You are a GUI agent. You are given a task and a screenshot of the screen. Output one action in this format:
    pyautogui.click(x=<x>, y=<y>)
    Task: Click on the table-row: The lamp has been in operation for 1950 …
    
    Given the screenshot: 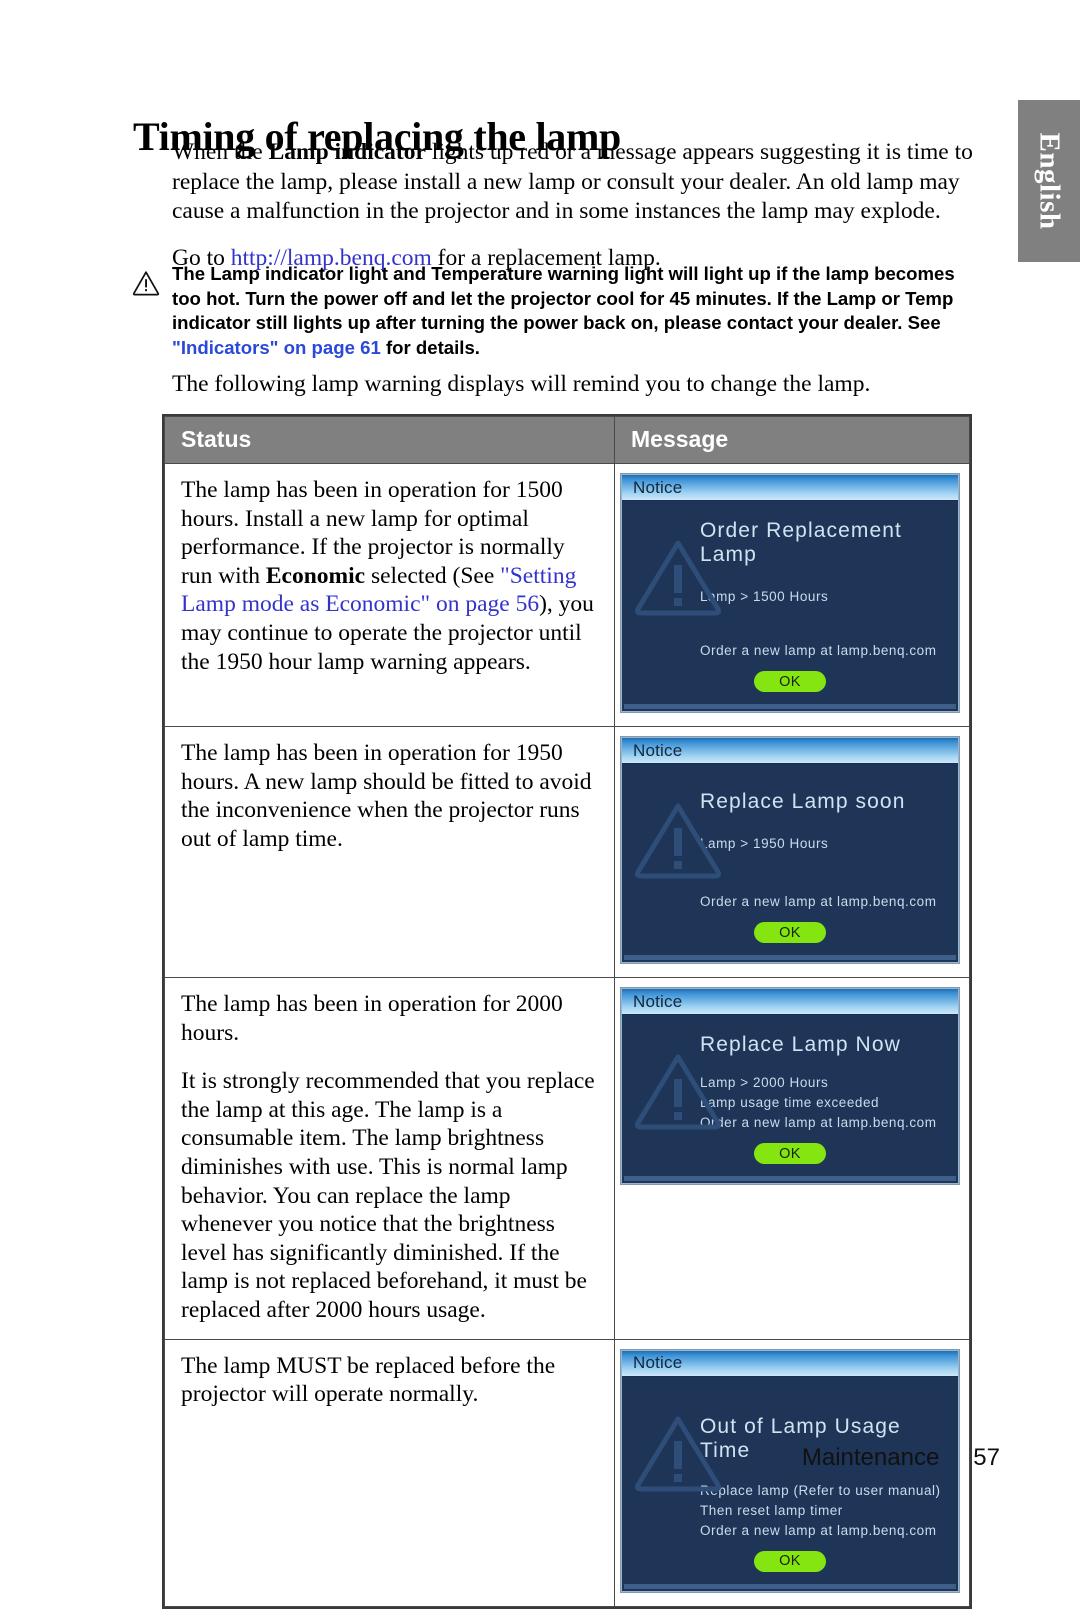 What is the action you would take?
    pyautogui.click(x=567, y=852)
    